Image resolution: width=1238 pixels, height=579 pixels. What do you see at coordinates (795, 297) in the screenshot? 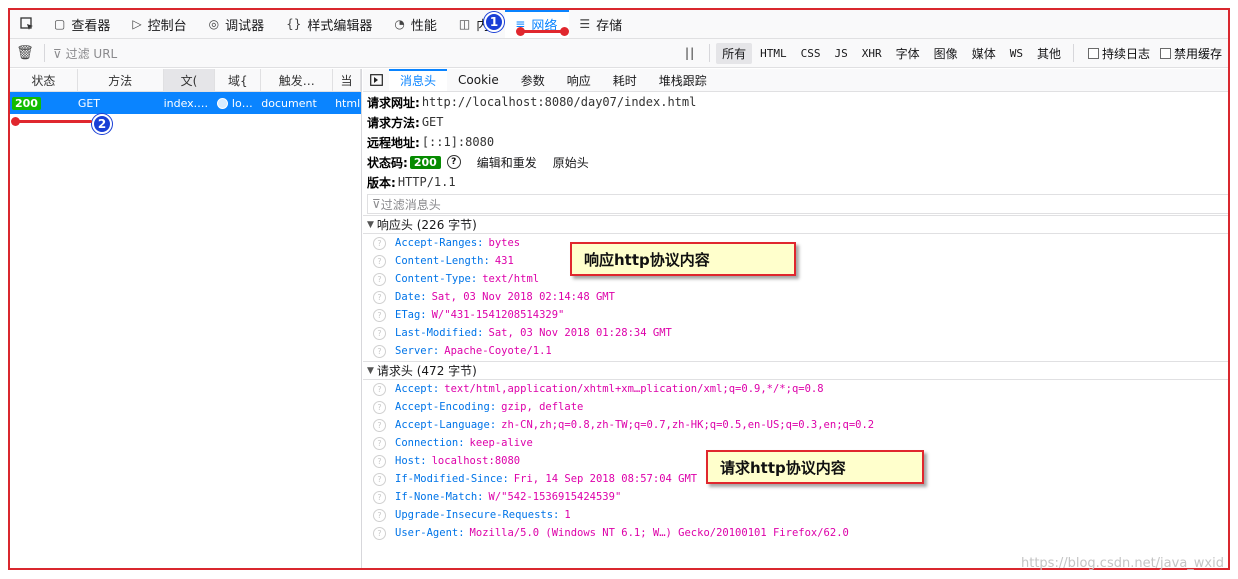
I see `header-row: ? Date: Sat, 03 Nov 2018 02:14:48 GMT` at bounding box center [795, 297].